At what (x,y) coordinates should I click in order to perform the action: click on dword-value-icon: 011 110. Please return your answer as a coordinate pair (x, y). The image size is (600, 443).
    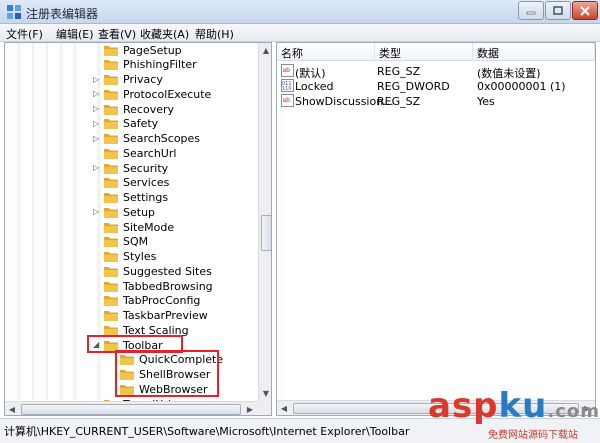
    Looking at the image, I should click on (287, 85).